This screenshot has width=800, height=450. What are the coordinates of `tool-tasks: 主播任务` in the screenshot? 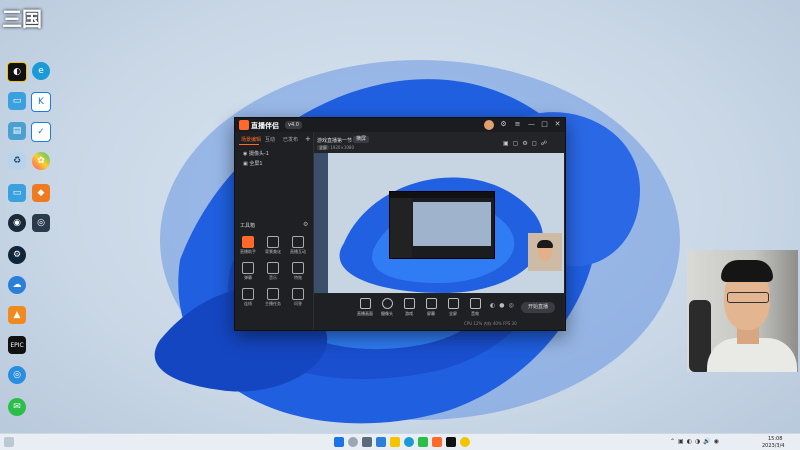 It's located at (273, 297).